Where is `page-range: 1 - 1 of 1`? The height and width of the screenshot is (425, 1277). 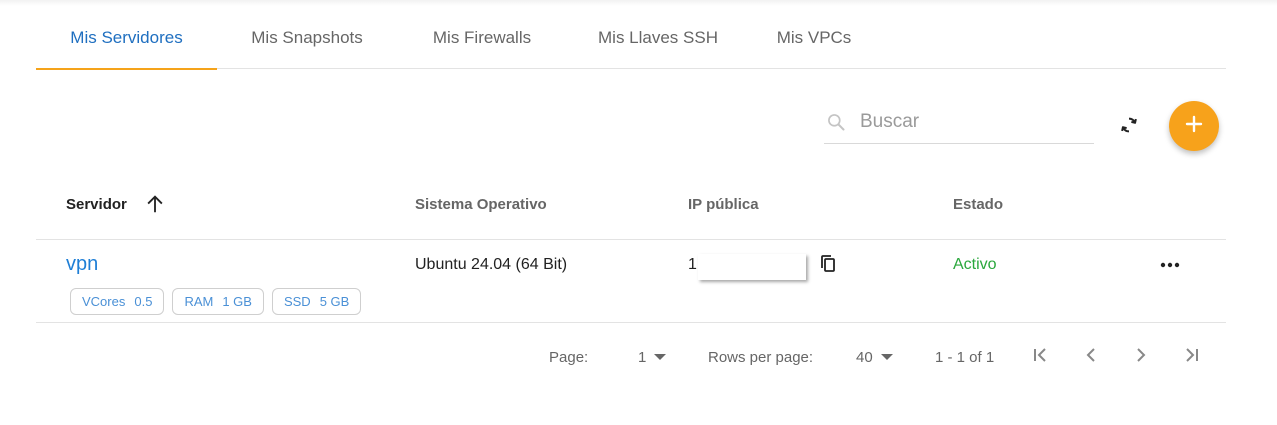 page-range: 1 - 1 of 1 is located at coordinates (965, 357).